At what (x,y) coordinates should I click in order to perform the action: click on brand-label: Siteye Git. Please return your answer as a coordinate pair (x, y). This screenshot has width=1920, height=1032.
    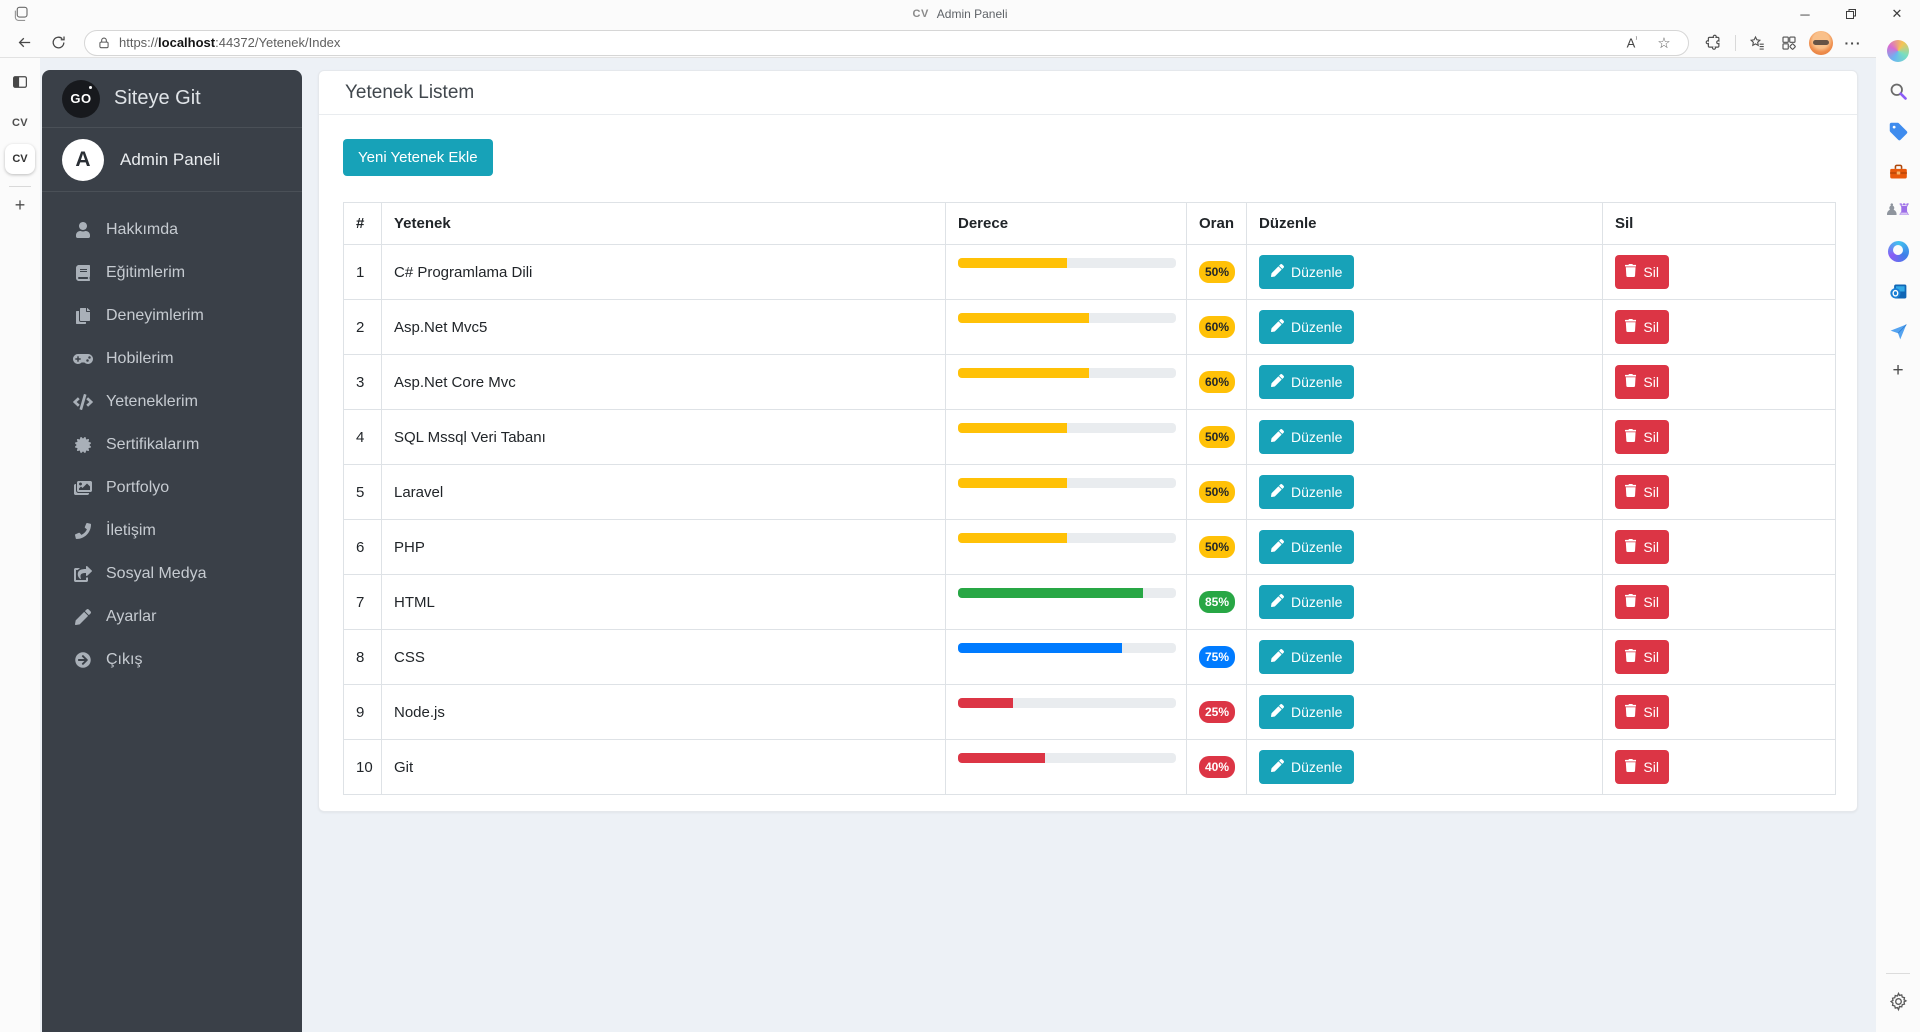
    Looking at the image, I should click on (157, 98).